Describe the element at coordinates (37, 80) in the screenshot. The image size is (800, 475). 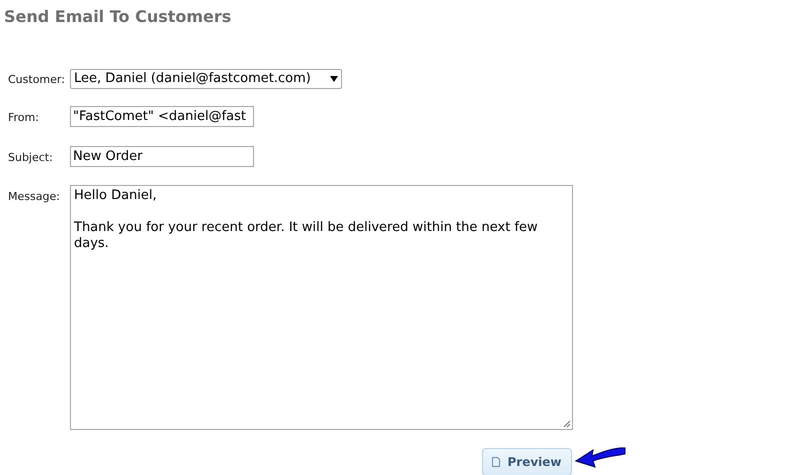
I see `field-label: Customer:` at that location.